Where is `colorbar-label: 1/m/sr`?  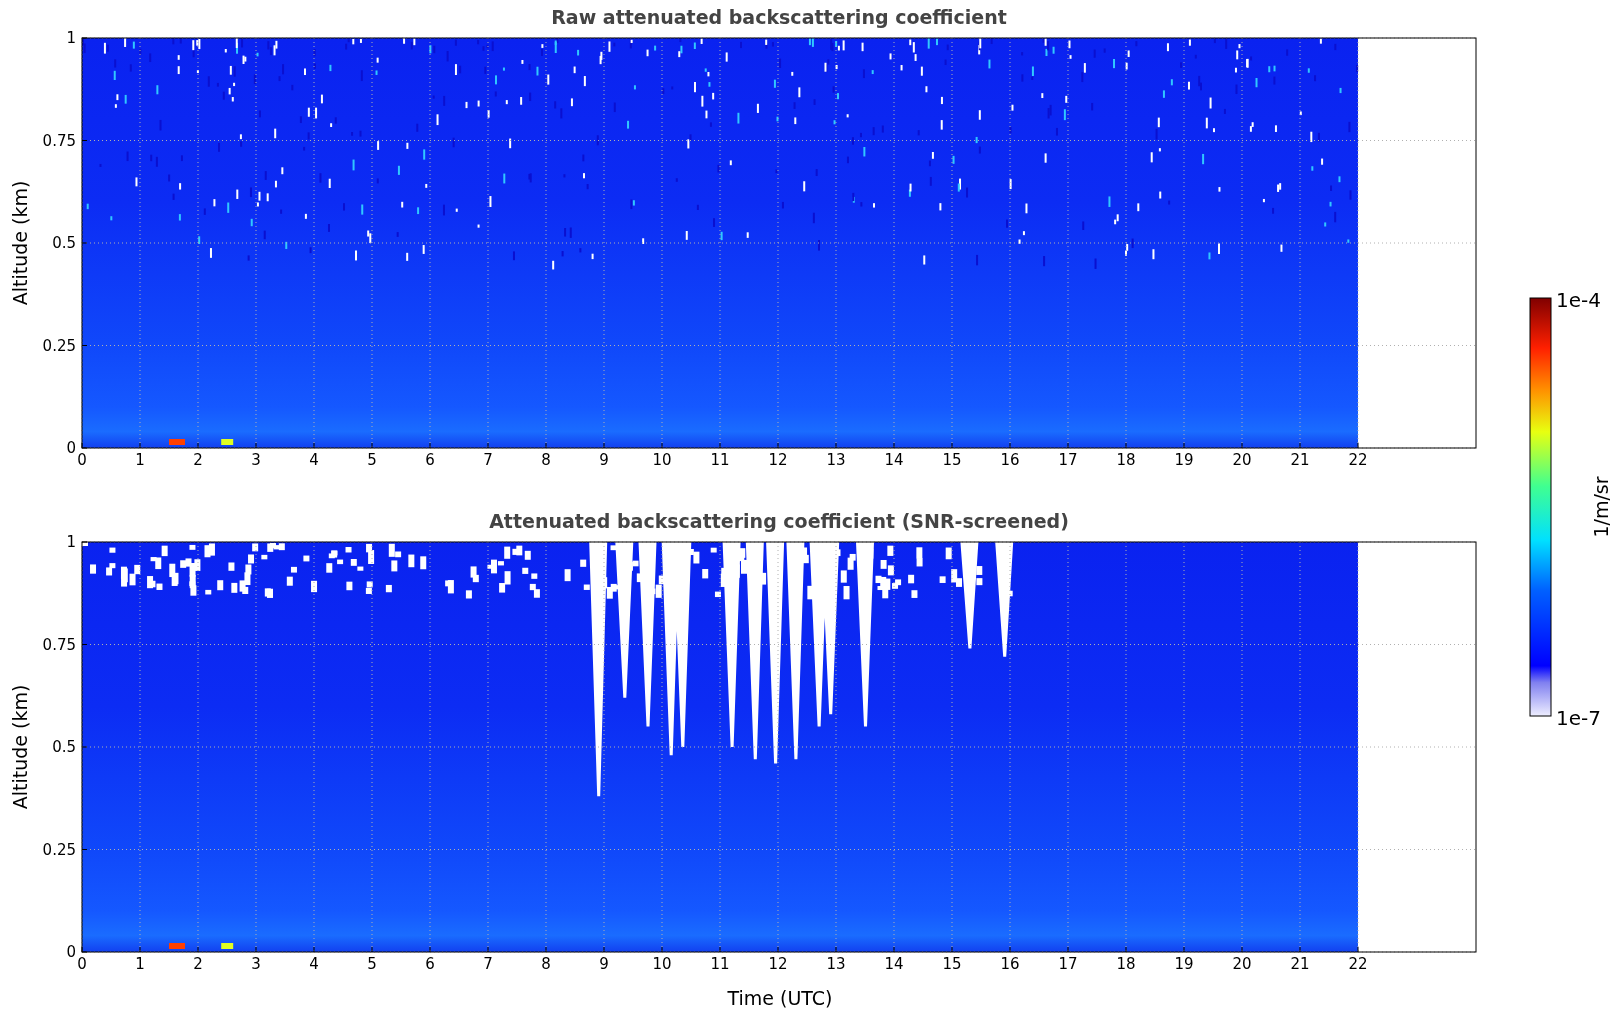
colorbar-label: 1/m/sr is located at coordinates (1601, 507).